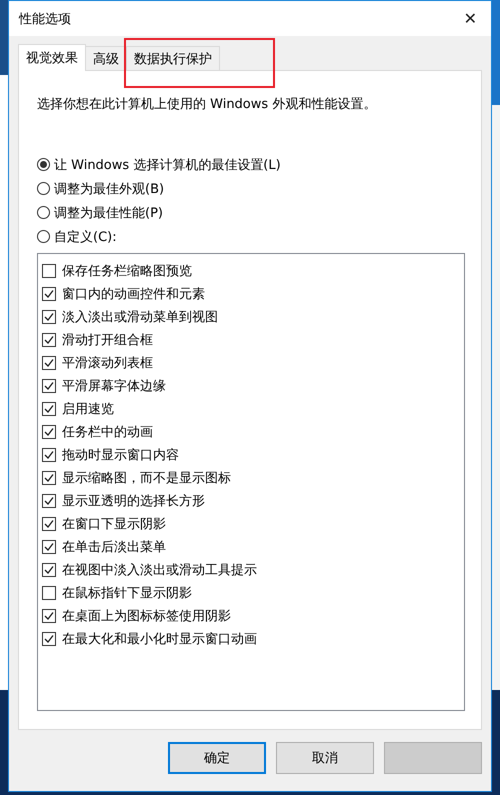  Describe the element at coordinates (217, 758) in the screenshot. I see `dialog-button: 确定` at that location.